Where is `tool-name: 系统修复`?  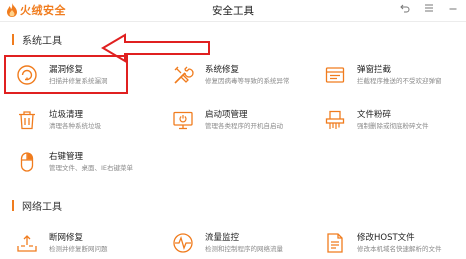
tool-name: 系统修复 is located at coordinates (222, 70).